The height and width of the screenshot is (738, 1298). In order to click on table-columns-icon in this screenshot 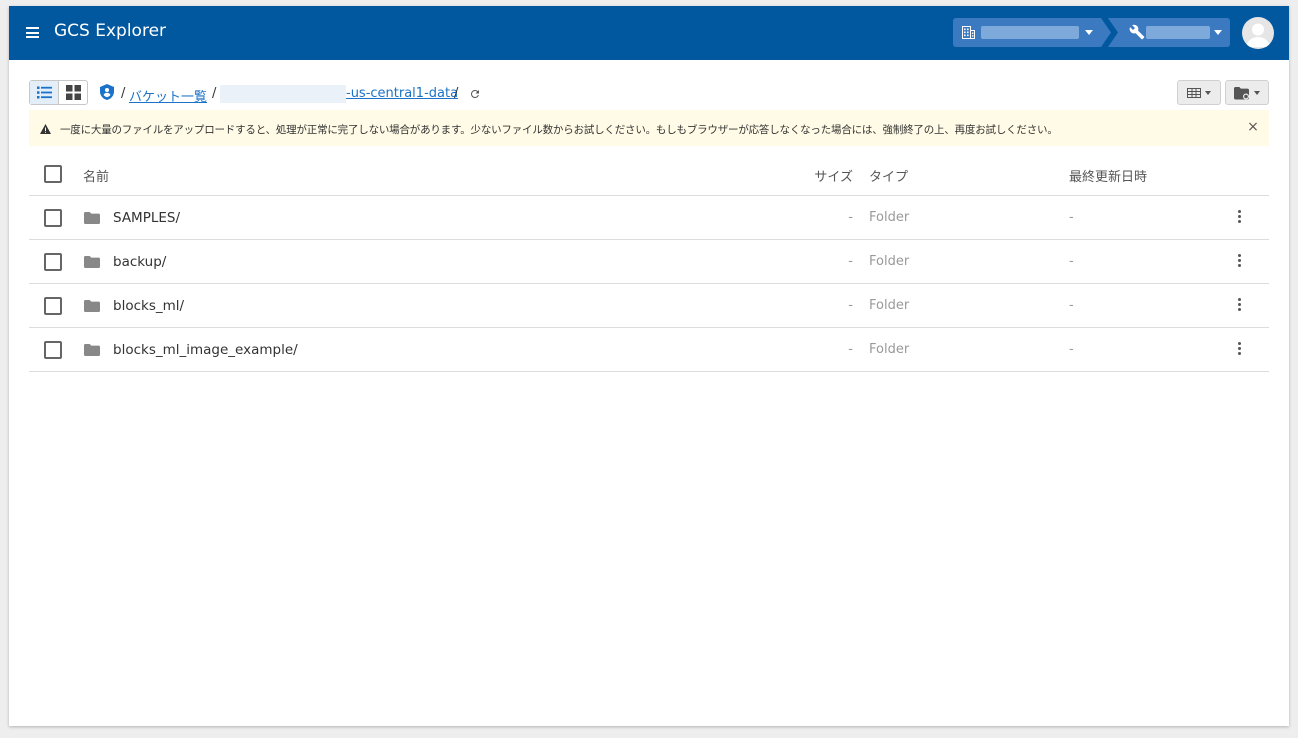, I will do `click(1194, 93)`.